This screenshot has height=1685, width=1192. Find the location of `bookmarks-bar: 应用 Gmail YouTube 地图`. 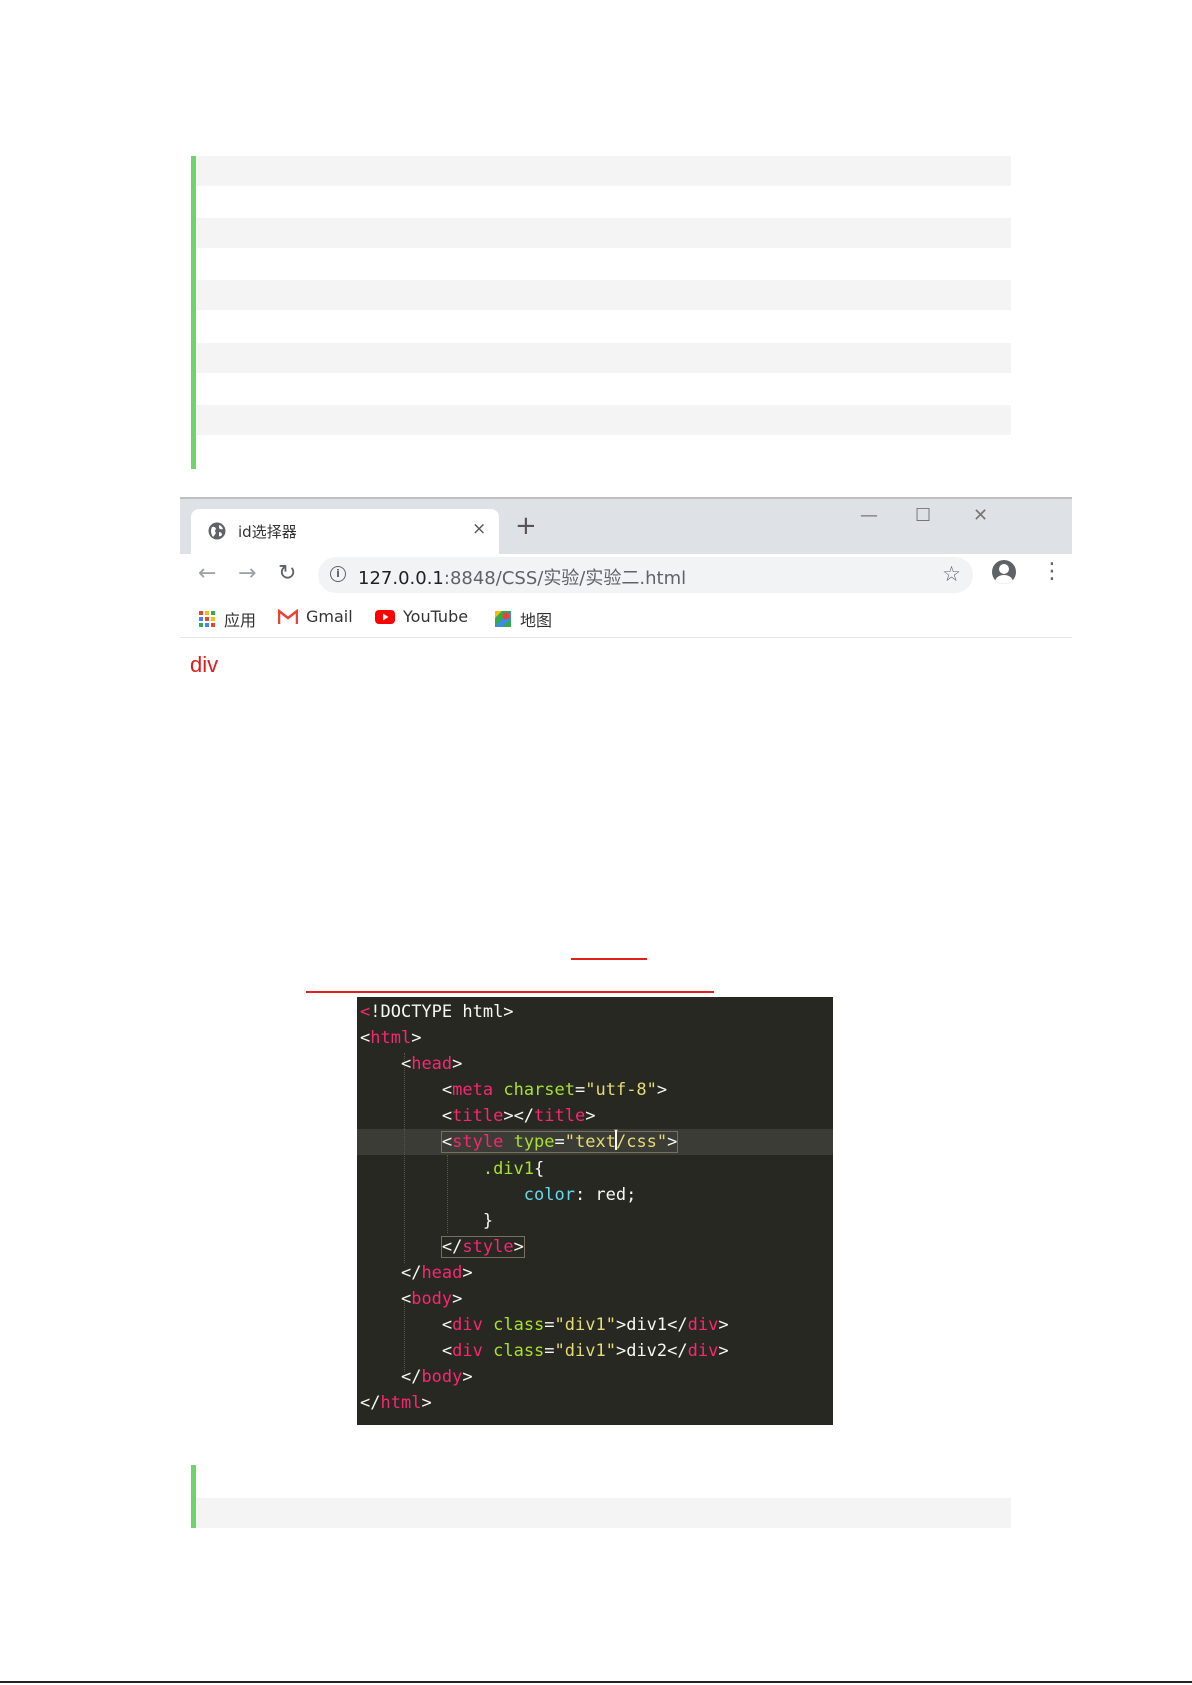

bookmarks-bar: 应用 Gmail YouTube 地图 is located at coordinates (626, 618).